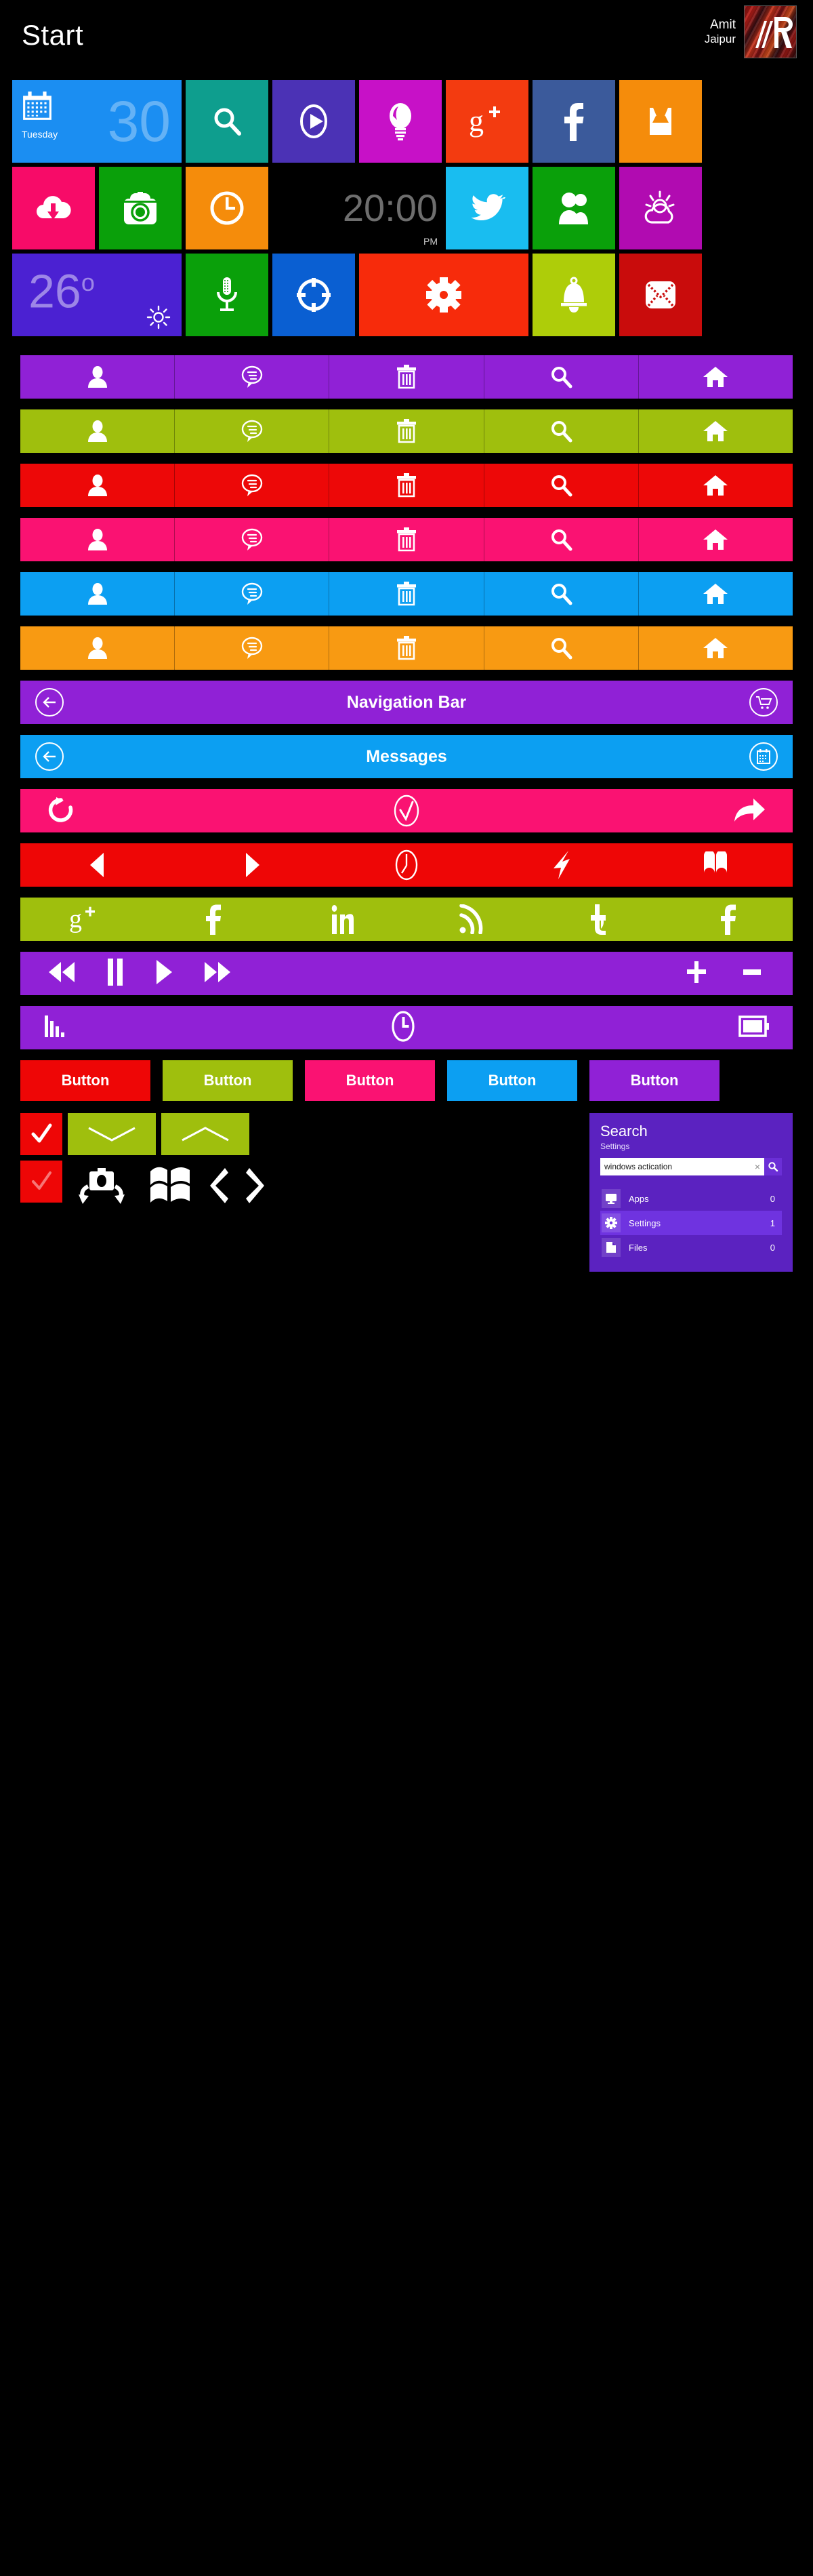 Image resolution: width=813 pixels, height=2576 pixels. Describe the element at coordinates (97, 865) in the screenshot. I see `previous-button` at that location.